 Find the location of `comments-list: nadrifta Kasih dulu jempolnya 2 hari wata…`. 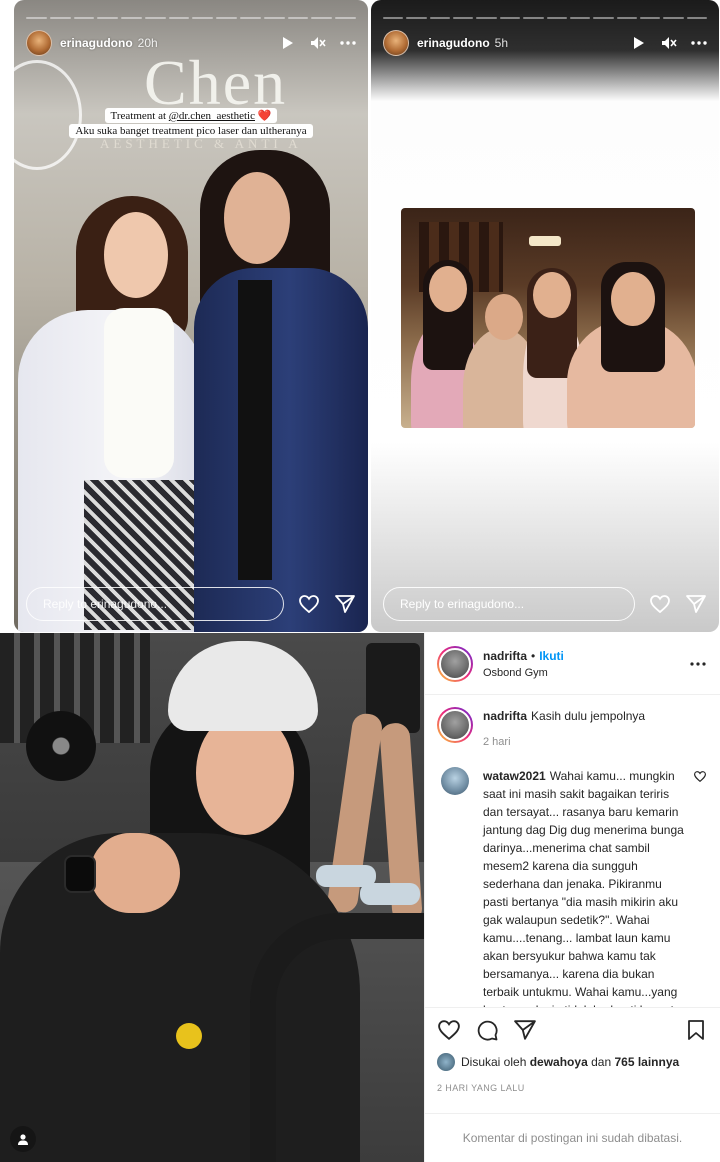

comments-list: nadrifta Kasih dulu jempolnya 2 hari wata… is located at coordinates (572, 851).